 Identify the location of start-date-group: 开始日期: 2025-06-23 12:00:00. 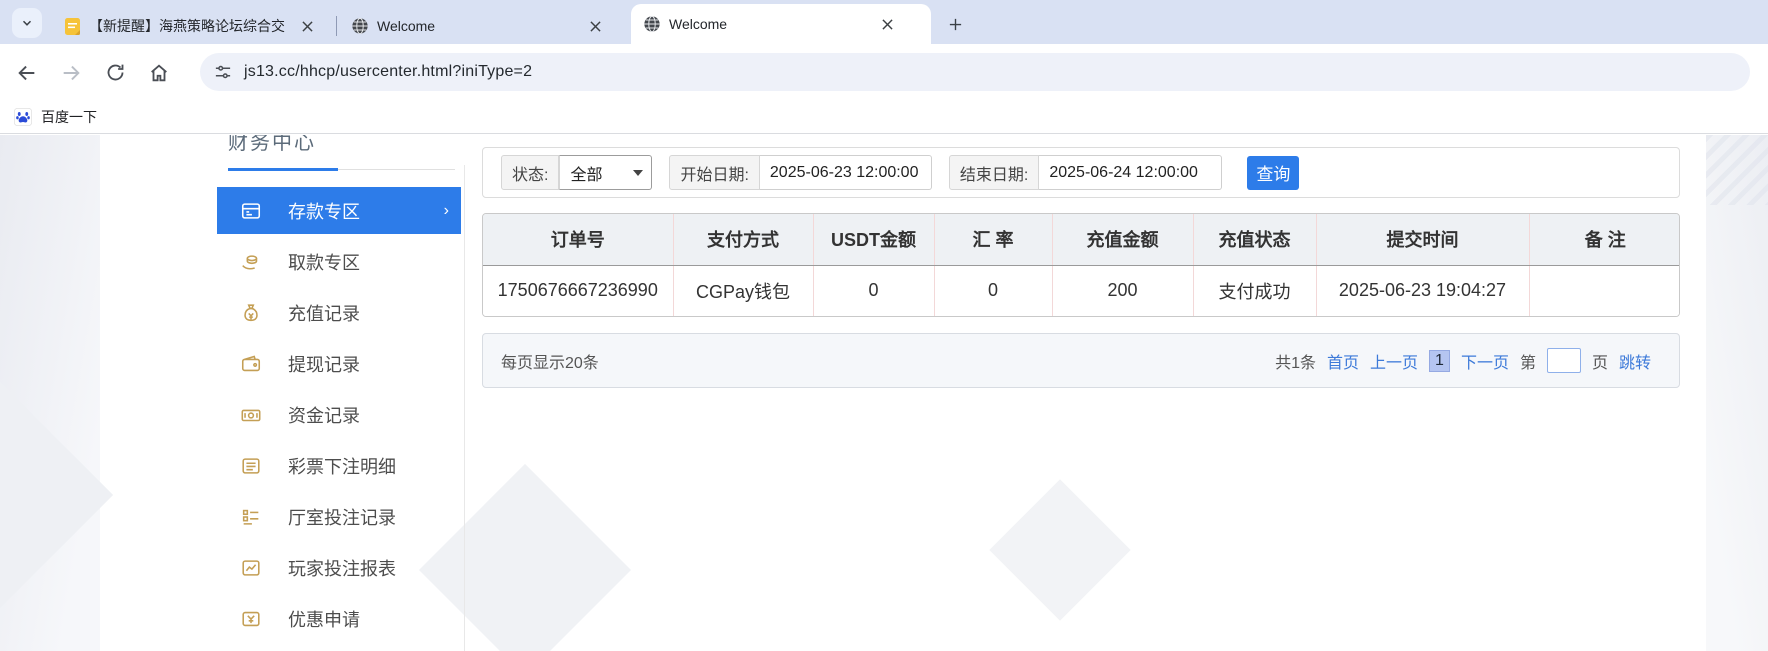
(800, 172).